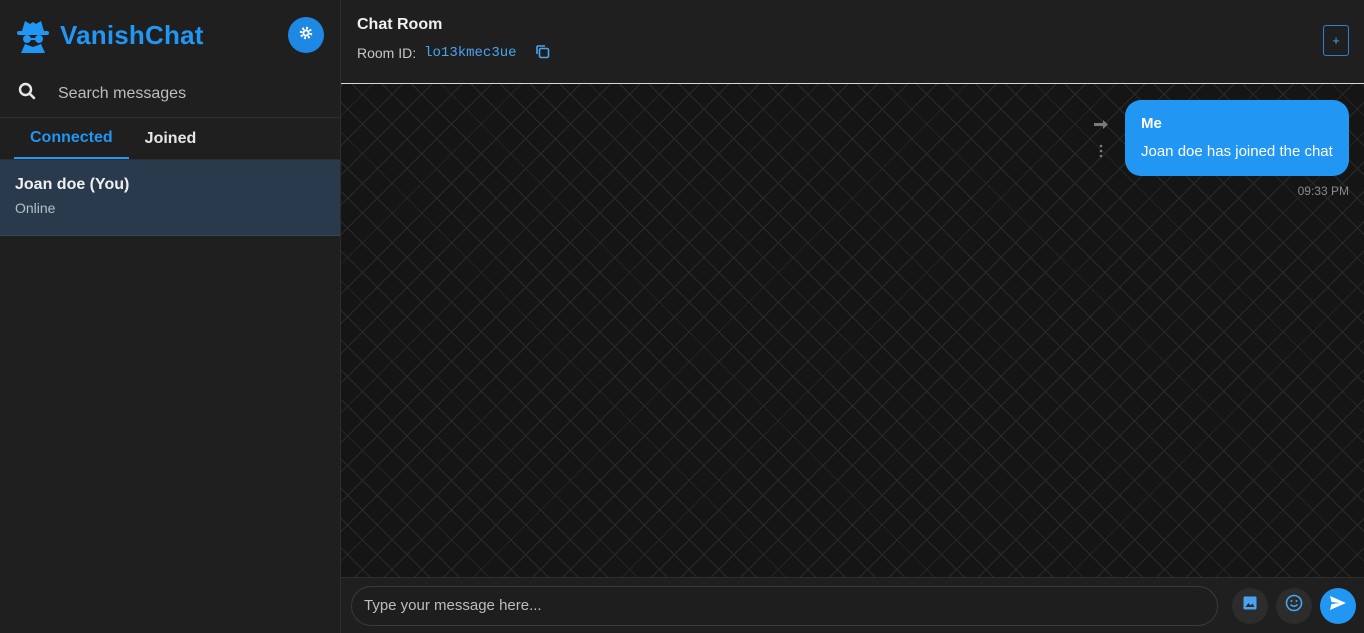 The width and height of the screenshot is (1364, 633). I want to click on gear-icon, so click(306, 35).